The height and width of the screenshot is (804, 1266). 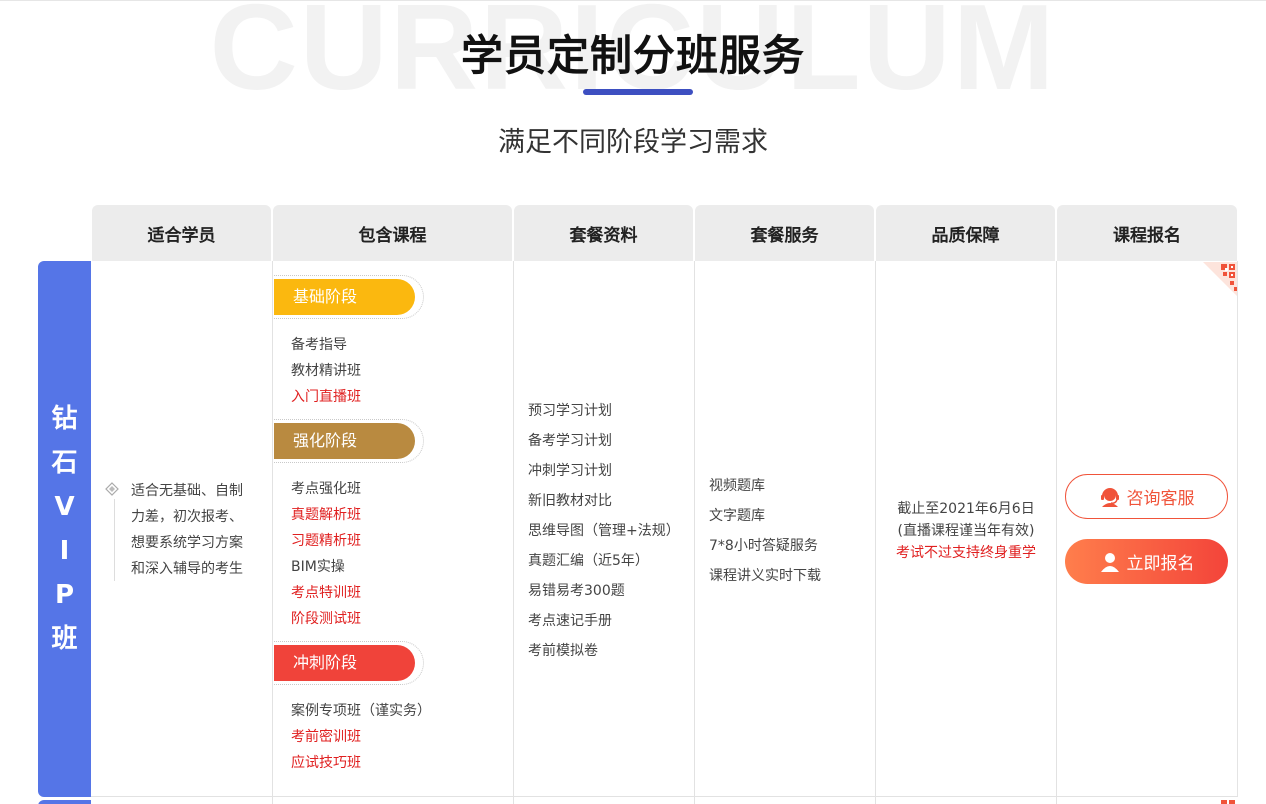 I want to click on stage-intensive-label: 强化阶段, so click(x=344, y=441).